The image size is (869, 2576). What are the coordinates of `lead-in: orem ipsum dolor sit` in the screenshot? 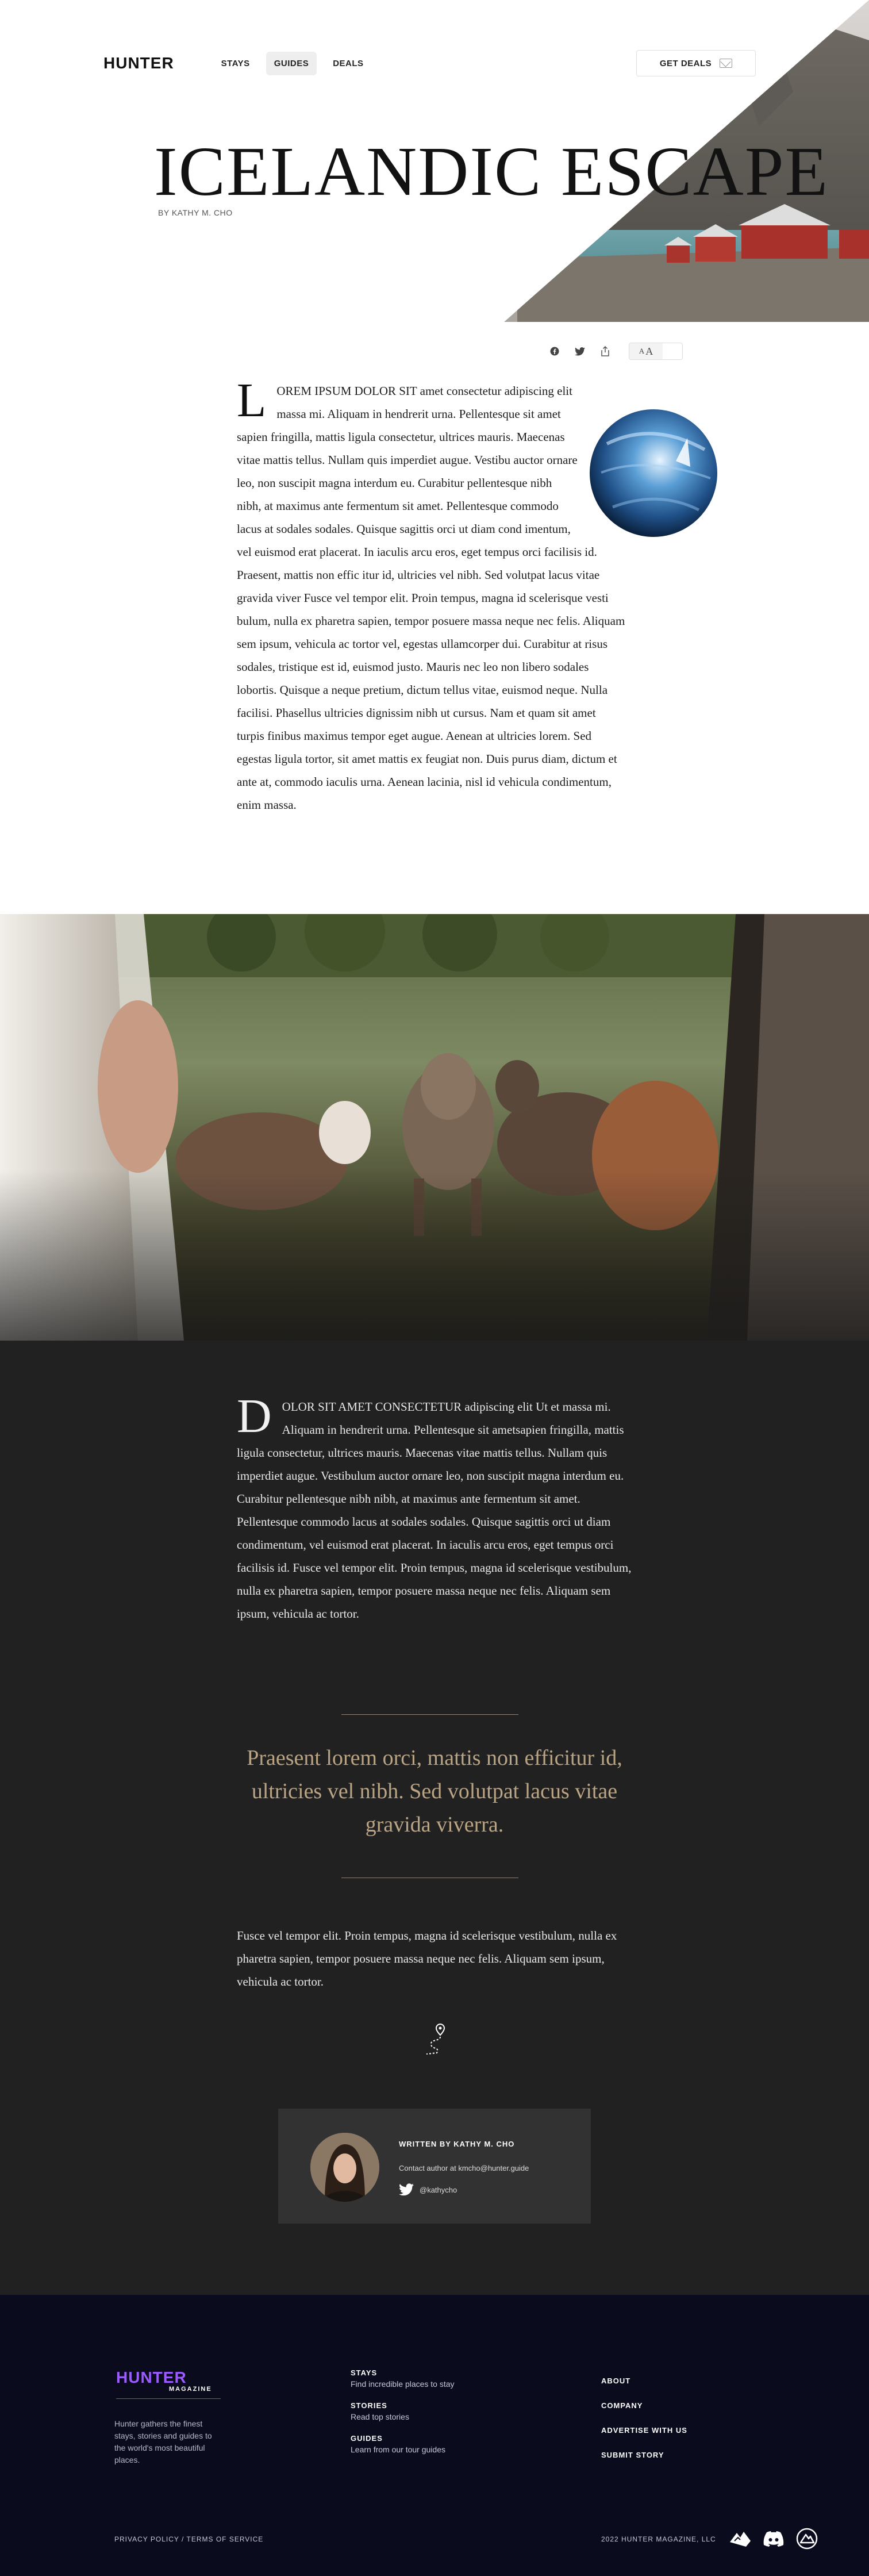 It's located at (346, 391).